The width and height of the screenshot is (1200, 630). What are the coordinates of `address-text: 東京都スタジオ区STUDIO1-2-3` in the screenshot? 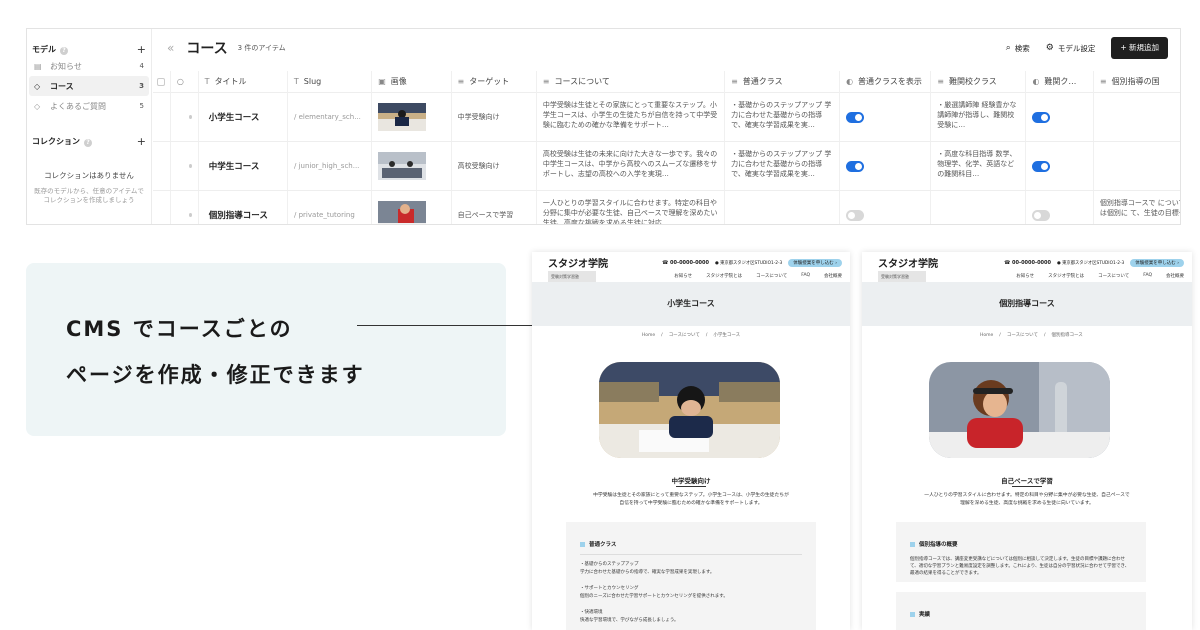 It's located at (1093, 263).